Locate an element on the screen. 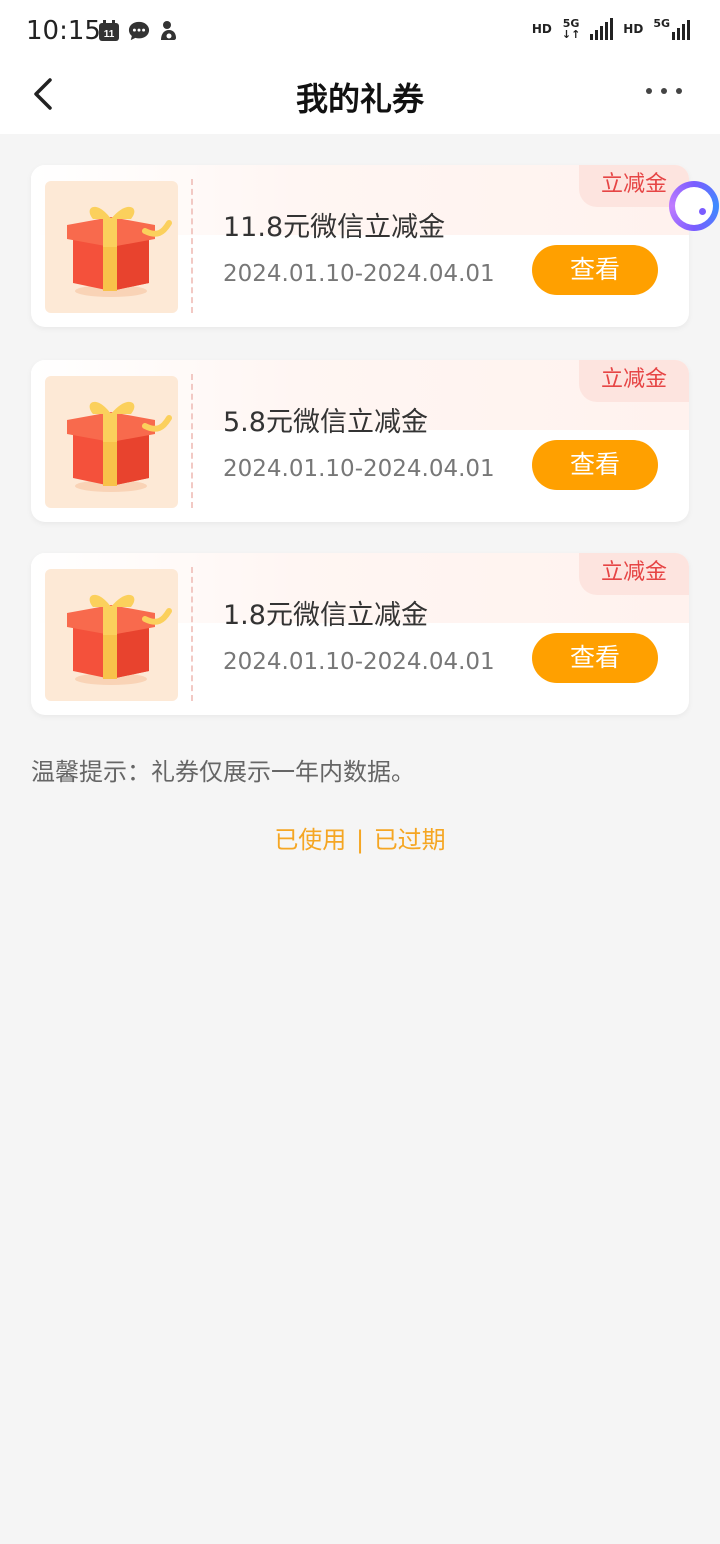 The width and height of the screenshot is (720, 1544). hd-icon-2: HD is located at coordinates (633, 29).